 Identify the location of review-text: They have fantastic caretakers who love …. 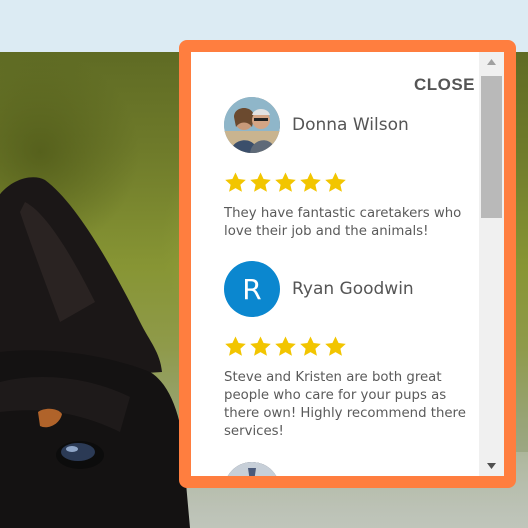
(343, 222).